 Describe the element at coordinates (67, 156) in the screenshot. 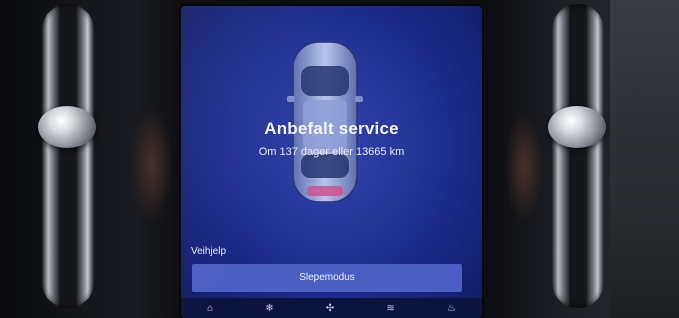

I see `left-air-vent` at that location.